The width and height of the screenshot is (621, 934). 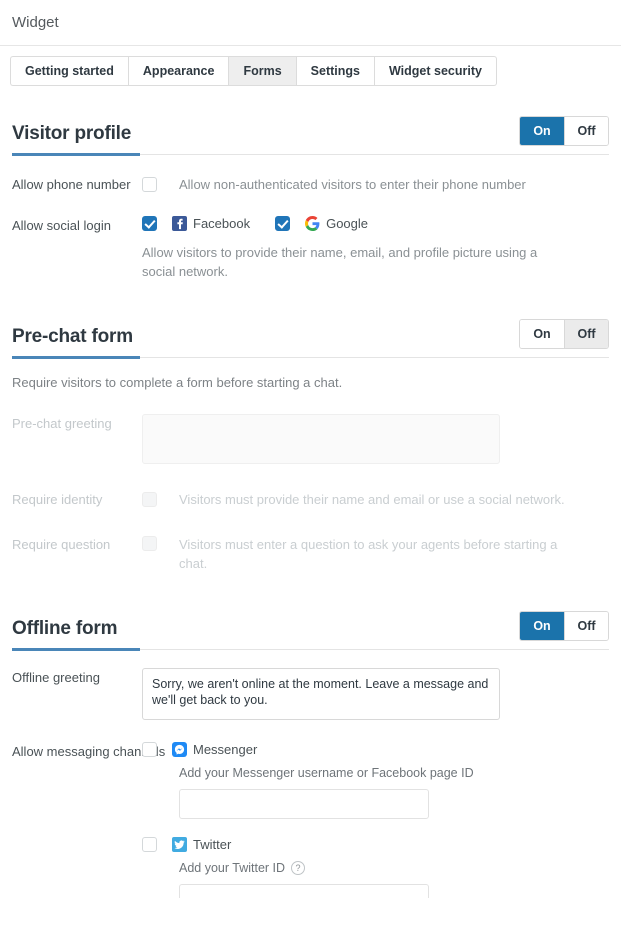 I want to click on google-label: Google, so click(x=347, y=223).